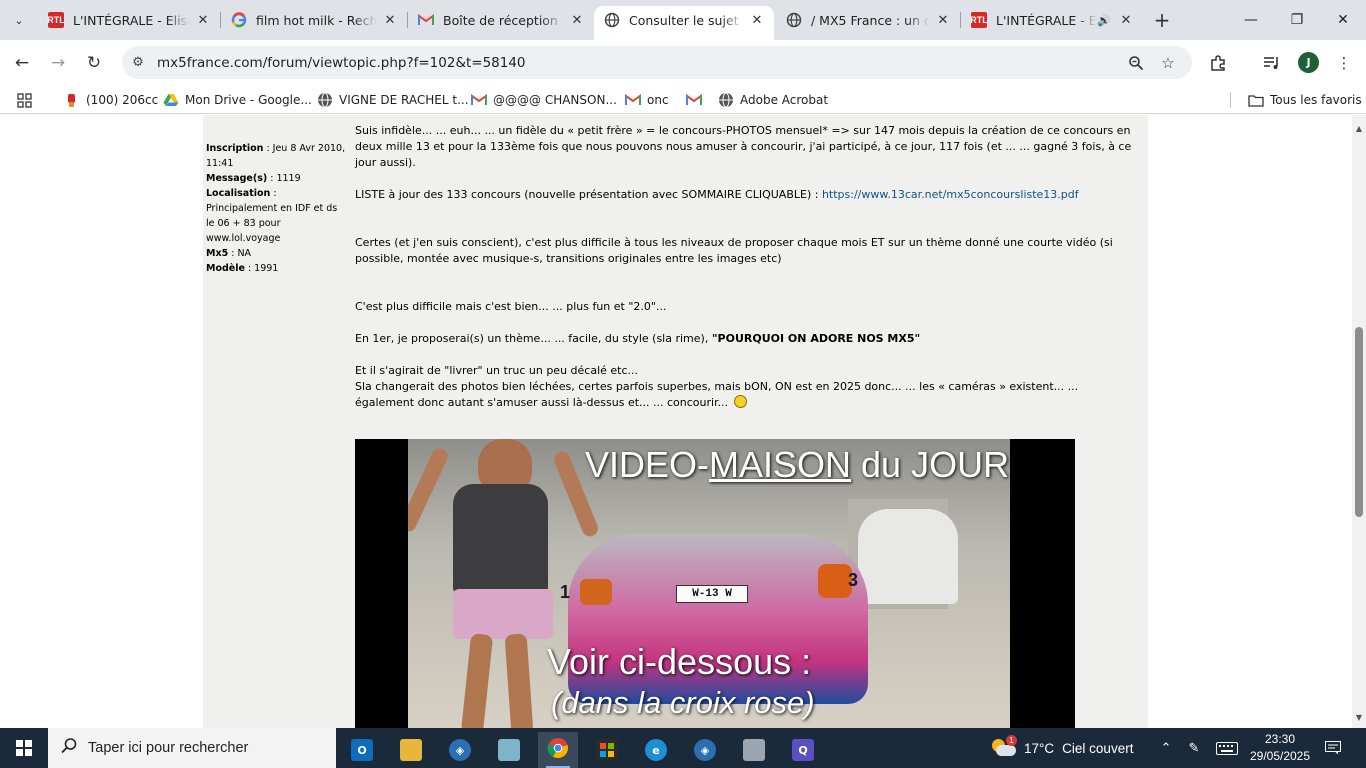 The image size is (1366, 768). I want to click on tab-5: / MX5 France : un con ✕, so click(868, 20).